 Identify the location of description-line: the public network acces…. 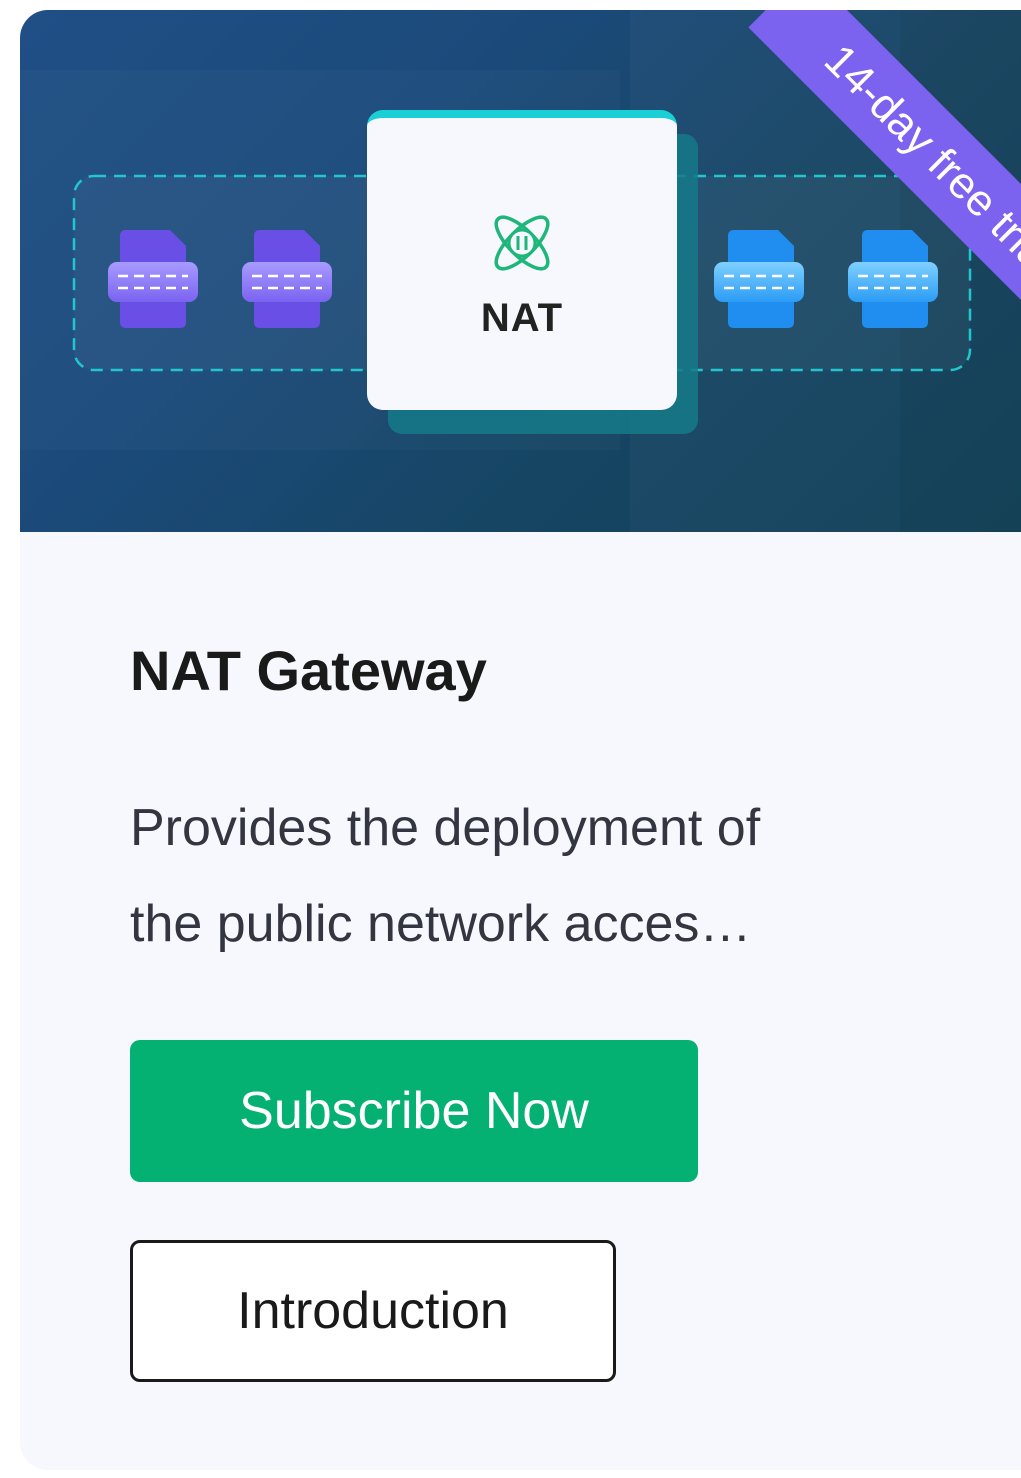
(441, 924).